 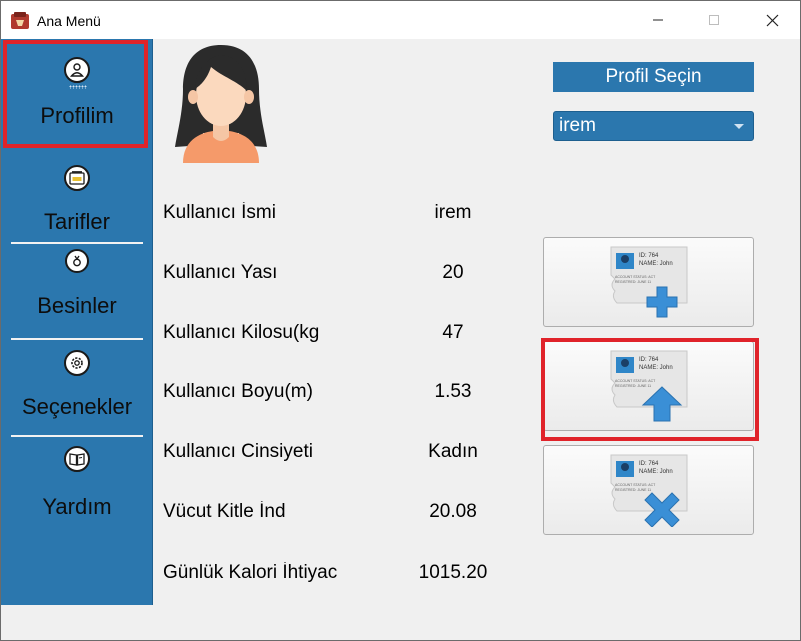 I want to click on field-value-name: irem, so click(x=453, y=212).